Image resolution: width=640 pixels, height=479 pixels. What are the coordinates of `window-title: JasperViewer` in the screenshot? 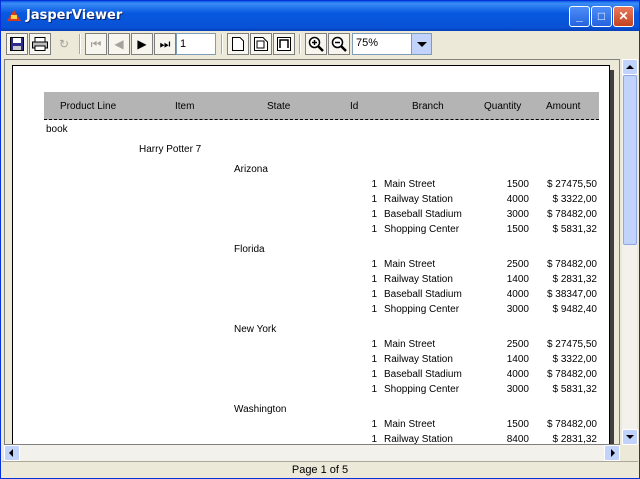 It's located at (74, 15).